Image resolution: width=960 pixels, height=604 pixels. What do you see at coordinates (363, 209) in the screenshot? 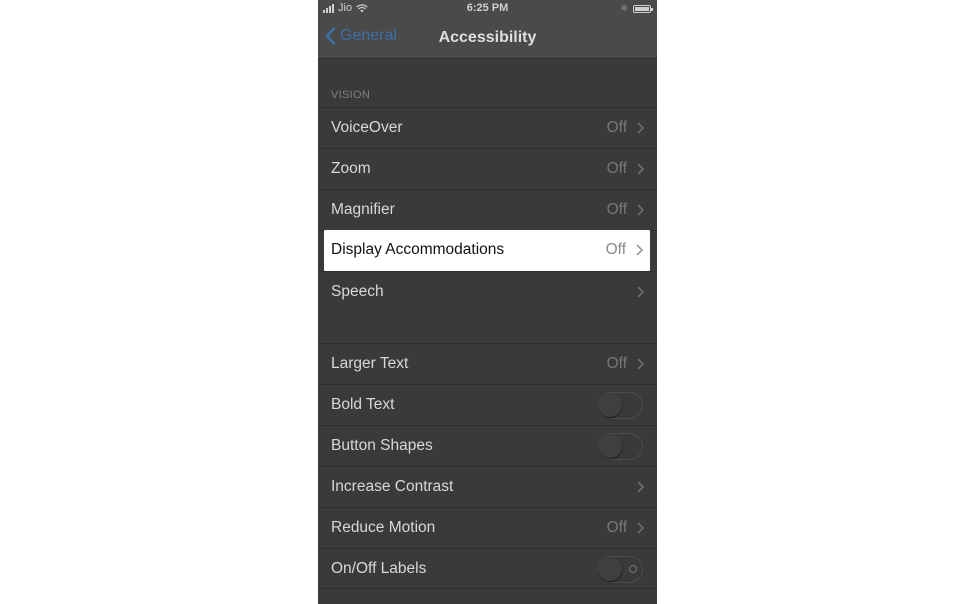
I see `row-label: Magnifier` at bounding box center [363, 209].